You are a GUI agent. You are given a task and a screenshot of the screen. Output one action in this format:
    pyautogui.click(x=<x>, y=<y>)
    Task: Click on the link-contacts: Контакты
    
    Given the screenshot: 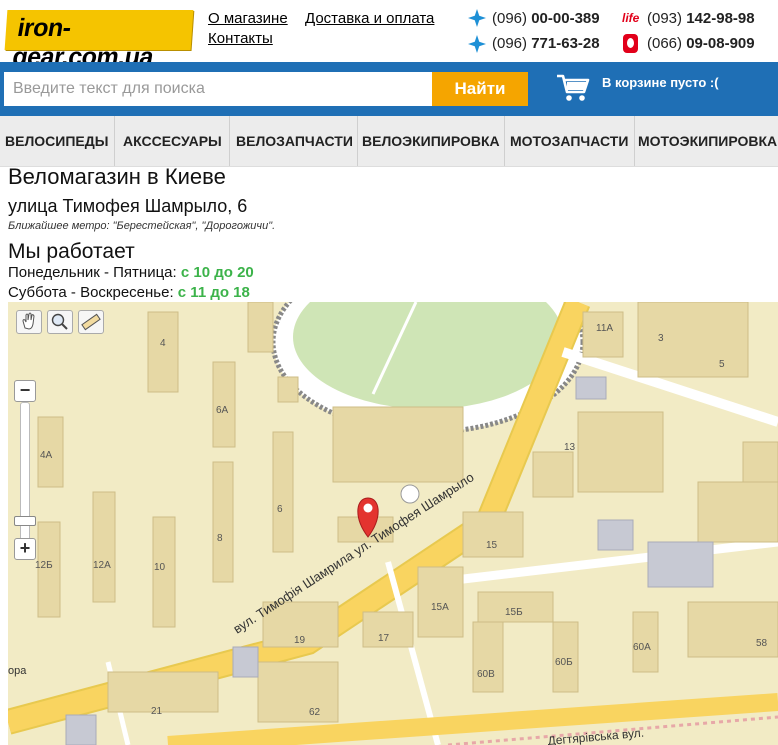 What is the action you would take?
    pyautogui.click(x=240, y=38)
    